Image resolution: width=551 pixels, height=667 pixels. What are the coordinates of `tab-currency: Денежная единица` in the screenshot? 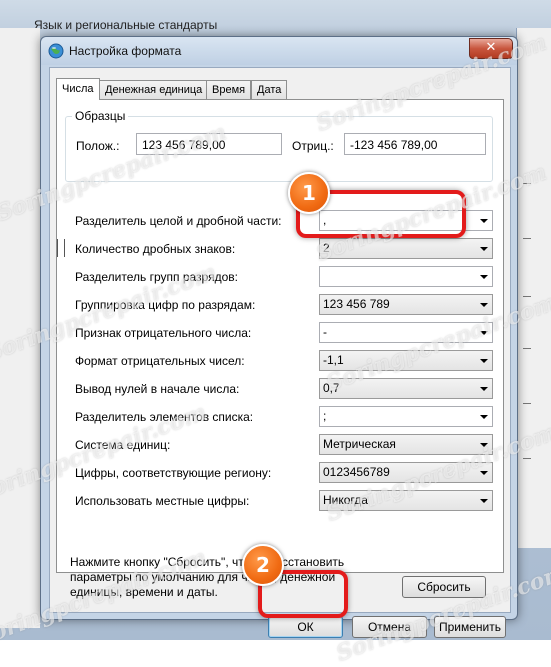 It's located at (154, 89).